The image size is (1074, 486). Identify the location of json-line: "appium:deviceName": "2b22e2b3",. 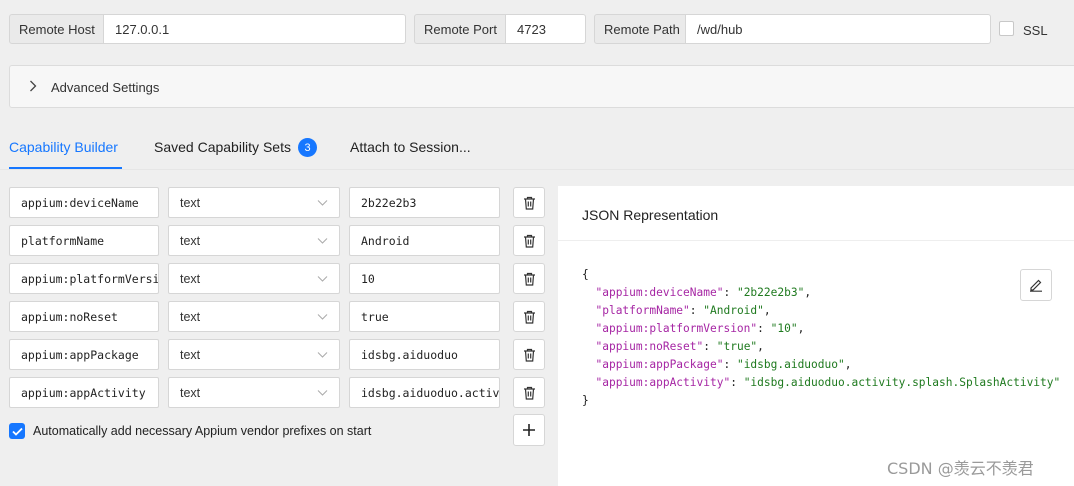
(703, 292).